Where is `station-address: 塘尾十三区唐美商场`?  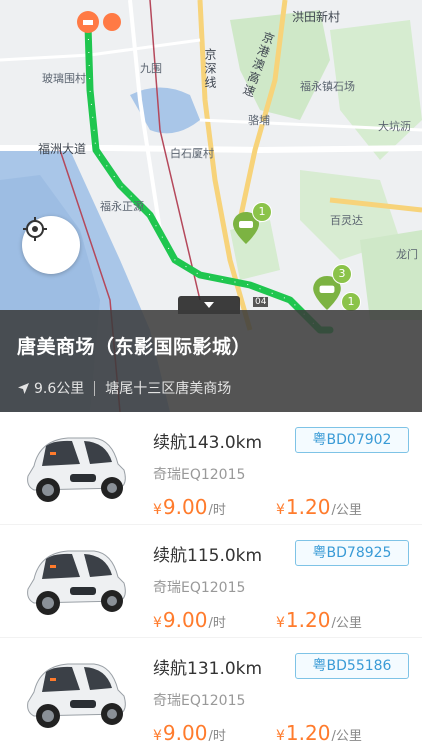
station-address: 塘尾十三区唐美商场 is located at coordinates (168, 389).